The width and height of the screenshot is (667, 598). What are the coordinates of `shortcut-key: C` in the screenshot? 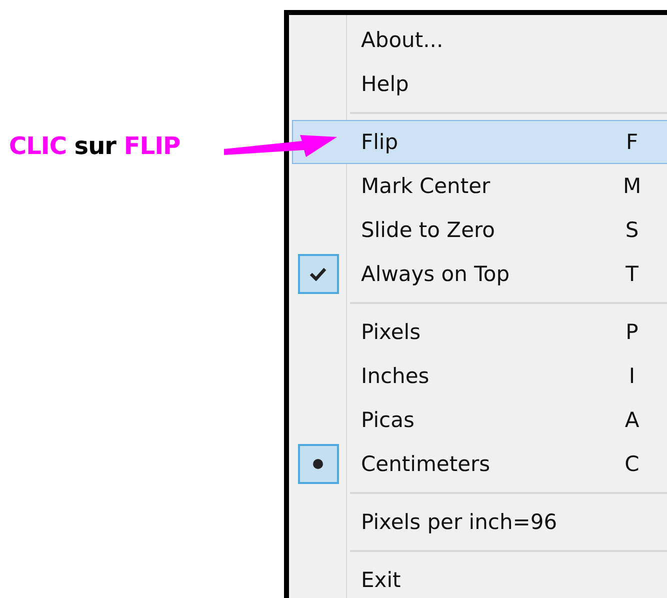 It's located at (632, 464).